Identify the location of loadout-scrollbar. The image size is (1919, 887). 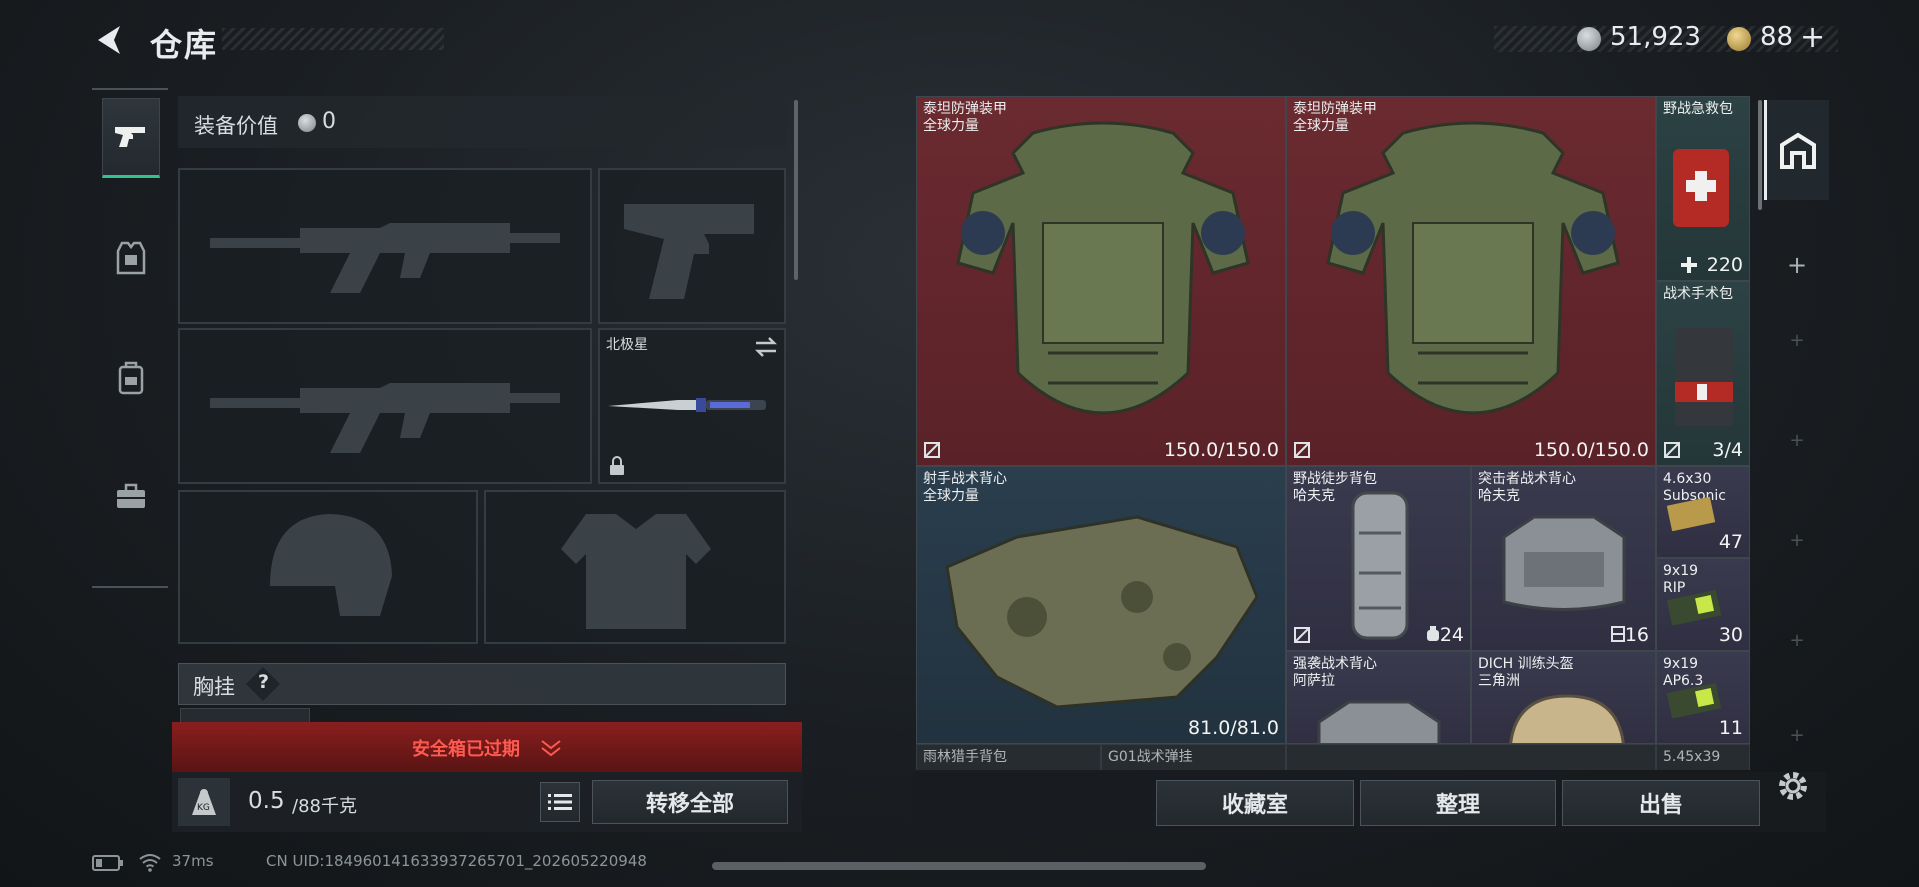
(796, 190).